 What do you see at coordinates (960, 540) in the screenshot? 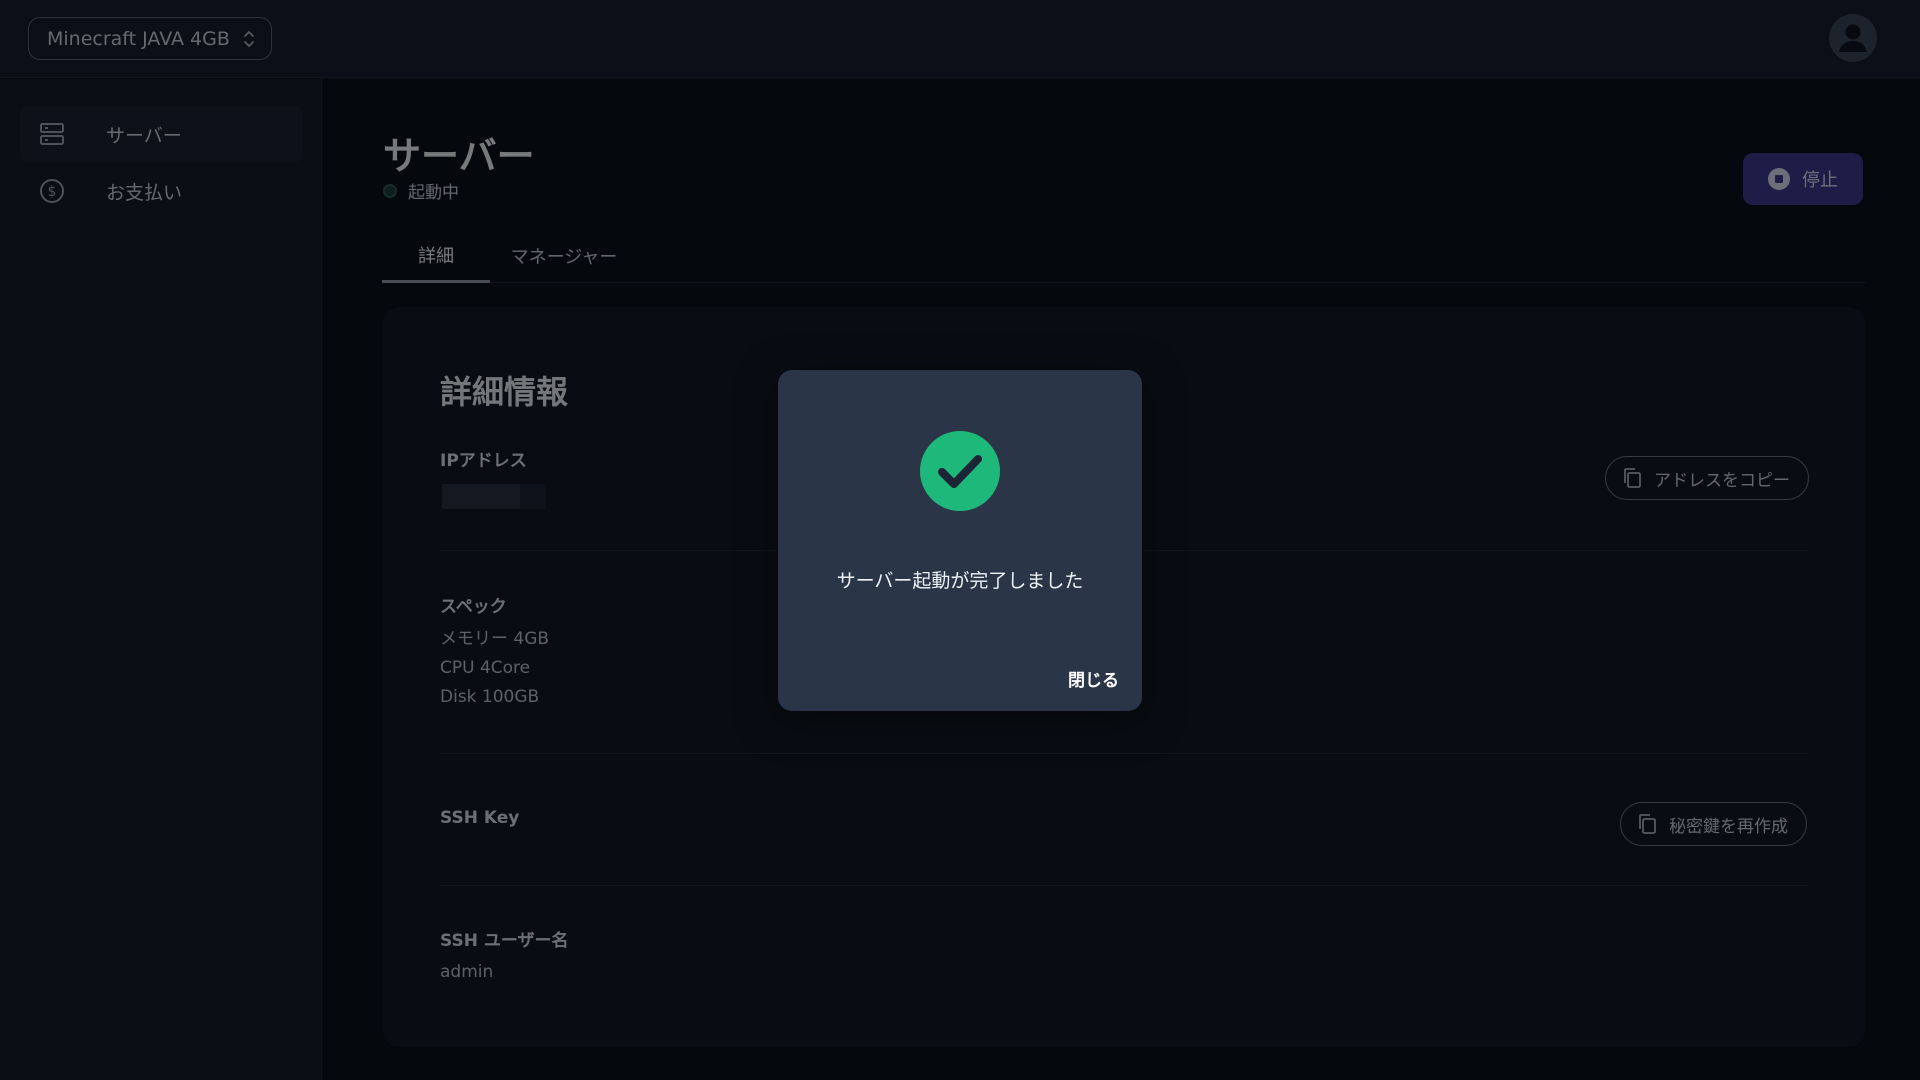
I see `success-dialog: サーバー起動が完了しました 閉じる` at bounding box center [960, 540].